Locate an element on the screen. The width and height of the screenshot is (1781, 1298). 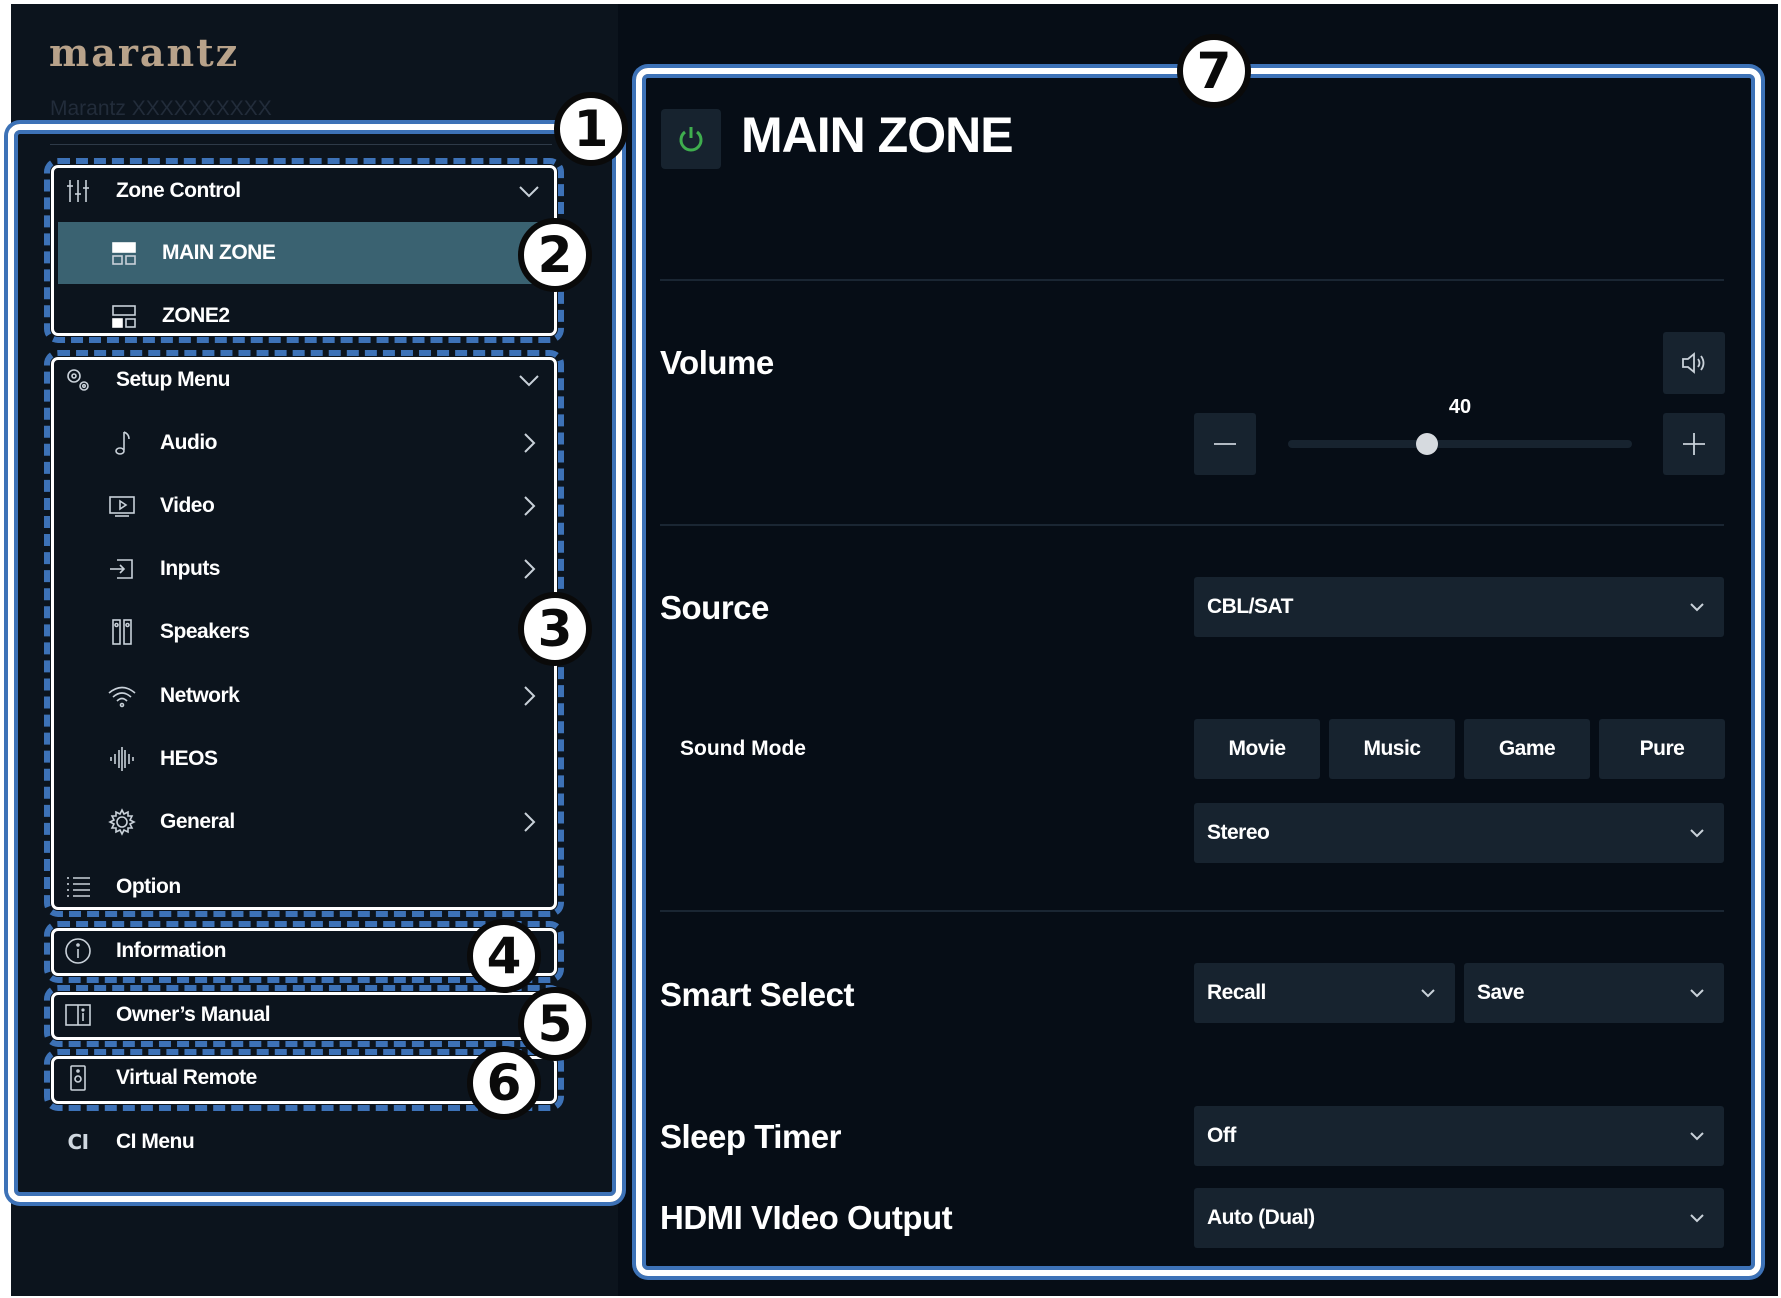
annotation-badge-4: 4 is located at coordinates (504, 956).